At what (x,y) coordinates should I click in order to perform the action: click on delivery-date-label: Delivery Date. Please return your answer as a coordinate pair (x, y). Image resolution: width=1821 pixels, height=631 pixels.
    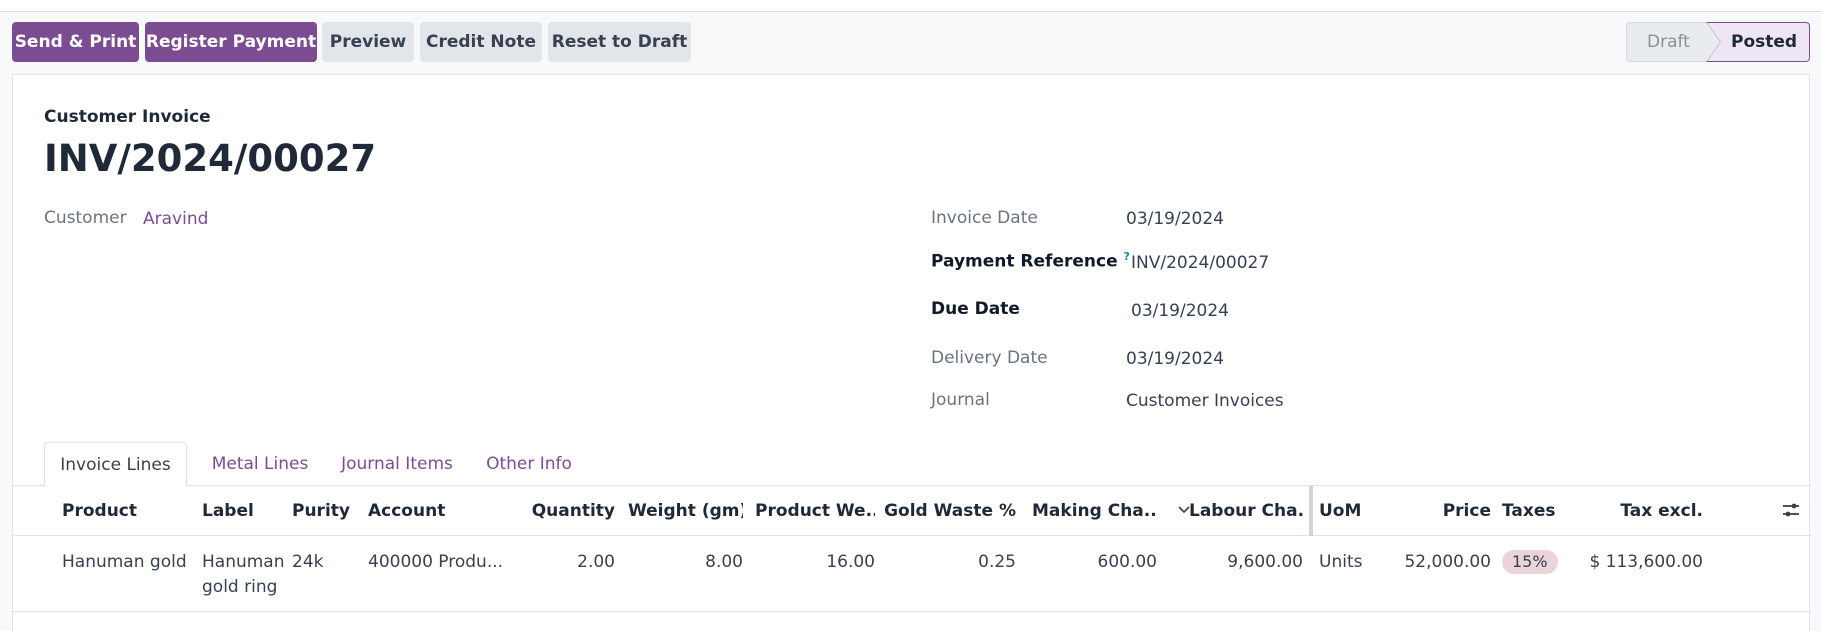
    Looking at the image, I should click on (989, 358).